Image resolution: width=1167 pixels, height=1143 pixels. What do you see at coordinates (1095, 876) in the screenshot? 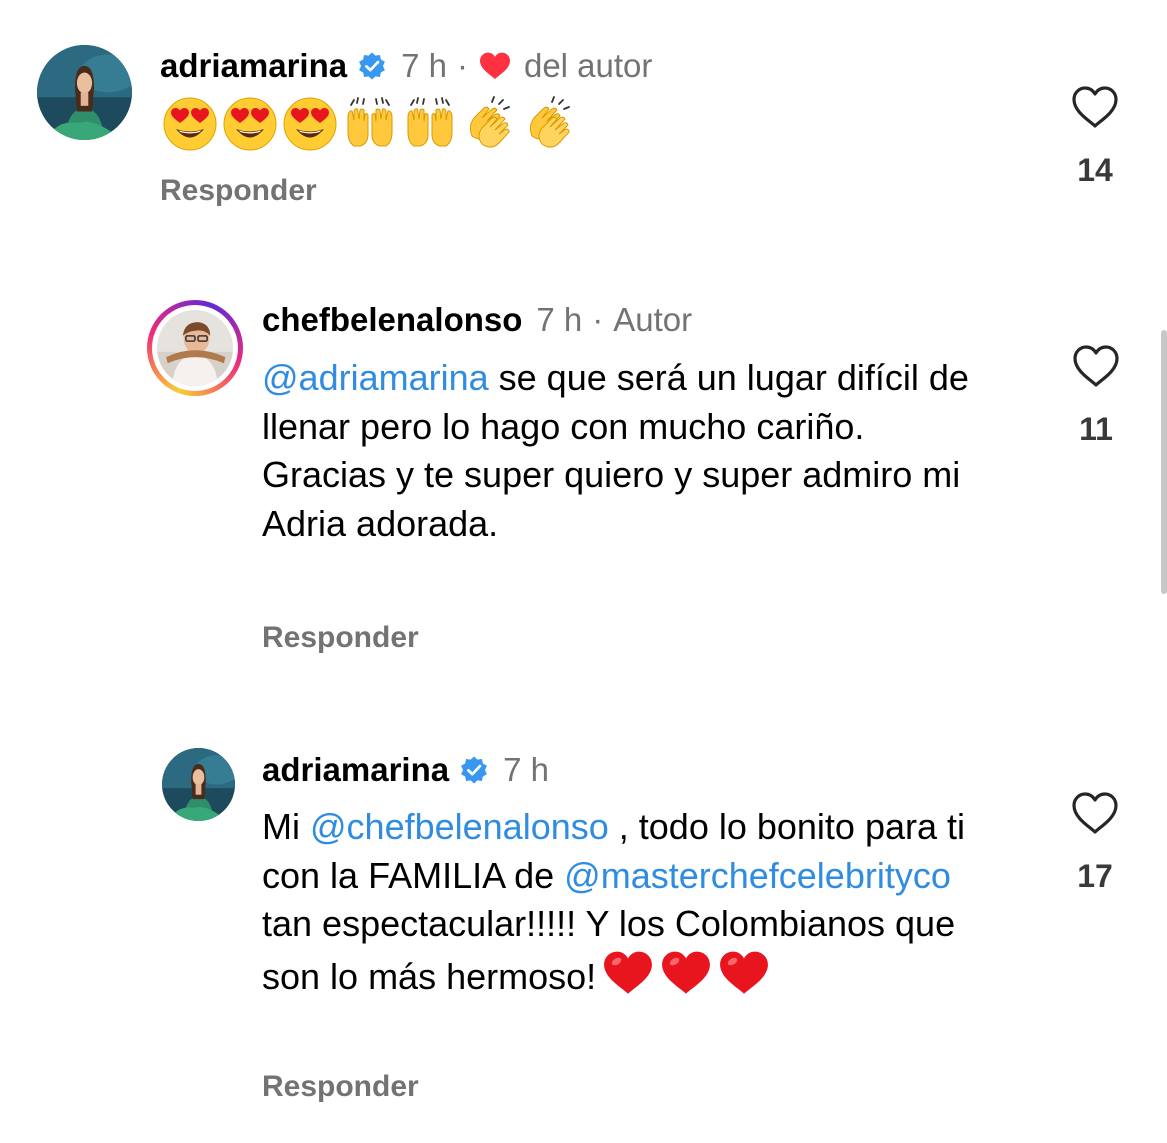
I see `like-count: 17` at bounding box center [1095, 876].